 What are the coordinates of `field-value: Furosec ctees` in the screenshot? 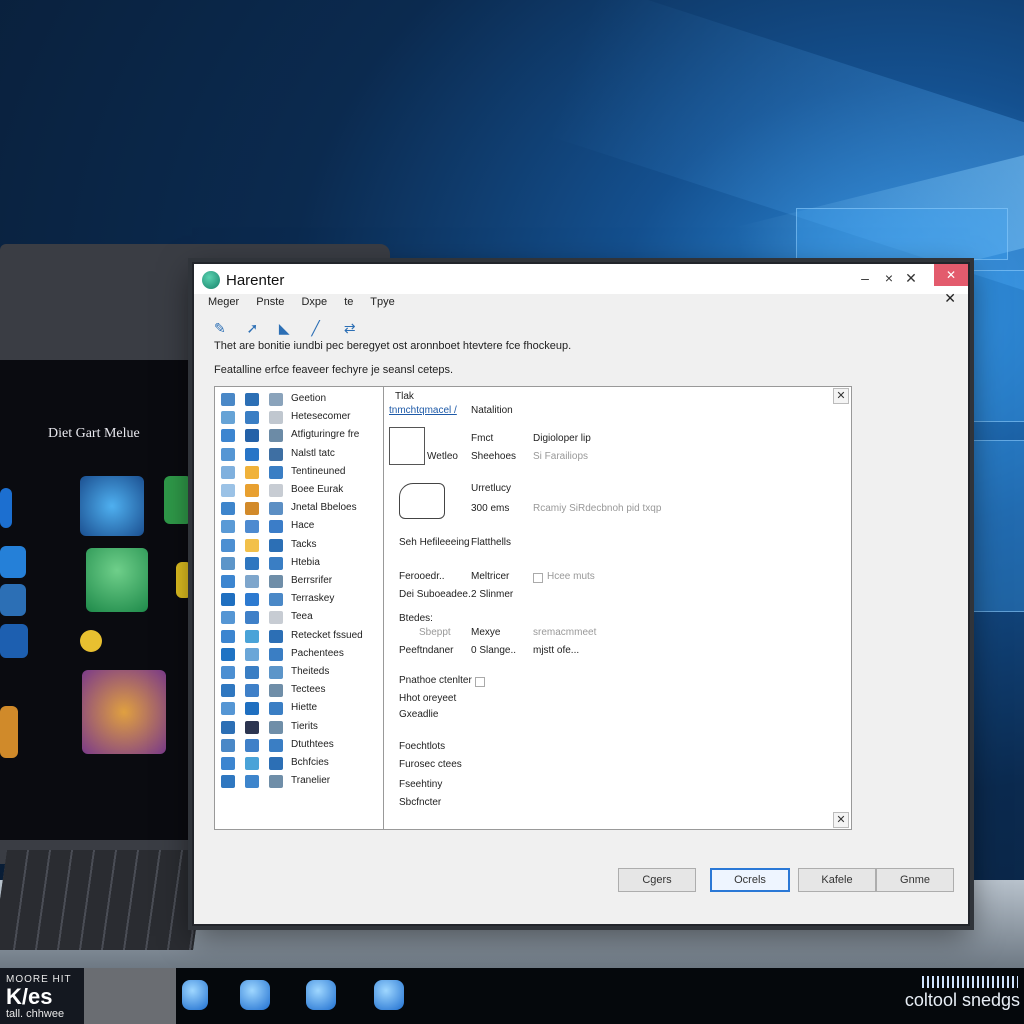 It's located at (430, 764).